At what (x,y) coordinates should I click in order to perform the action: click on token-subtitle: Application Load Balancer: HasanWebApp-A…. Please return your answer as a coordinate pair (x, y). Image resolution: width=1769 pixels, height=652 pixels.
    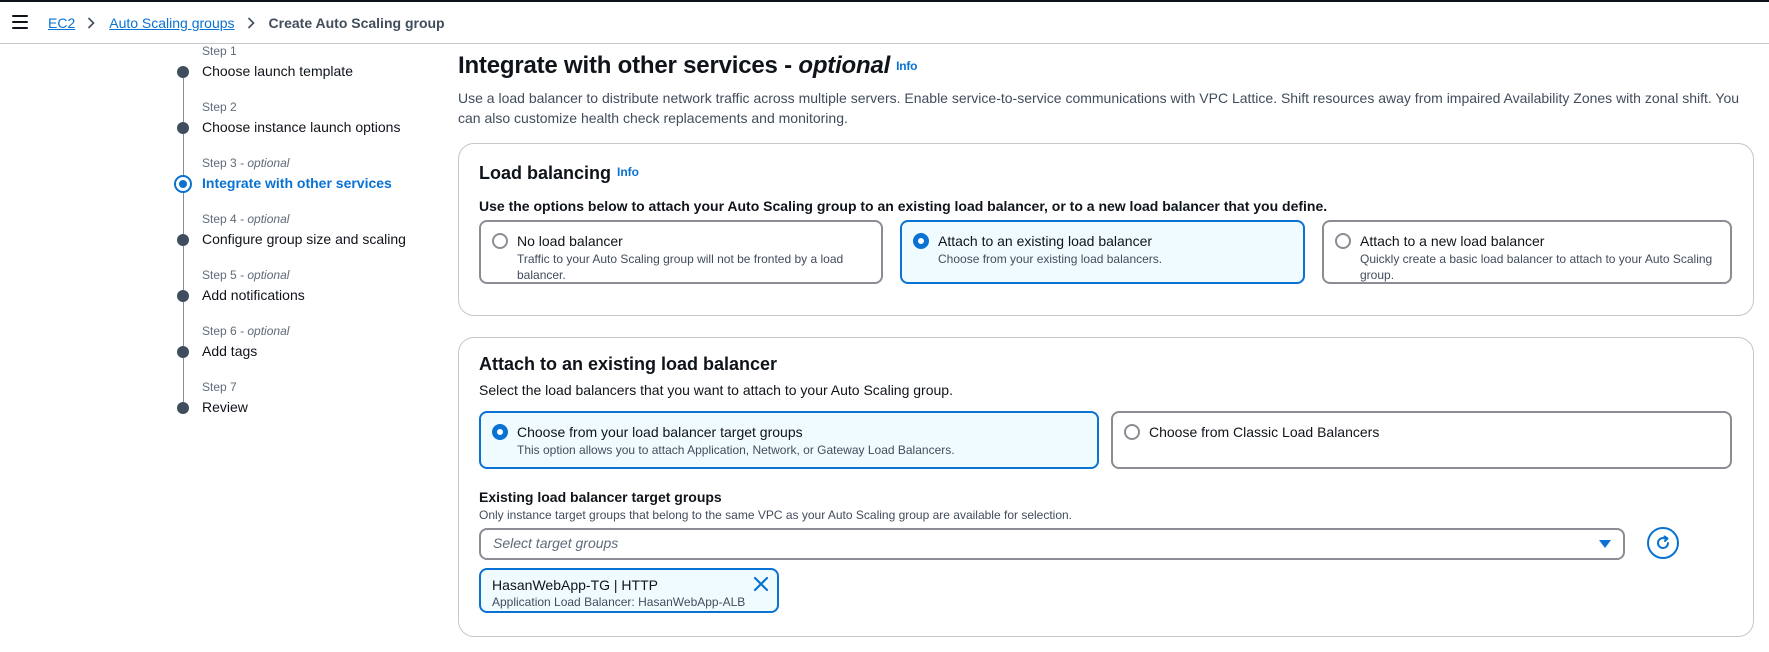
    Looking at the image, I should click on (619, 602).